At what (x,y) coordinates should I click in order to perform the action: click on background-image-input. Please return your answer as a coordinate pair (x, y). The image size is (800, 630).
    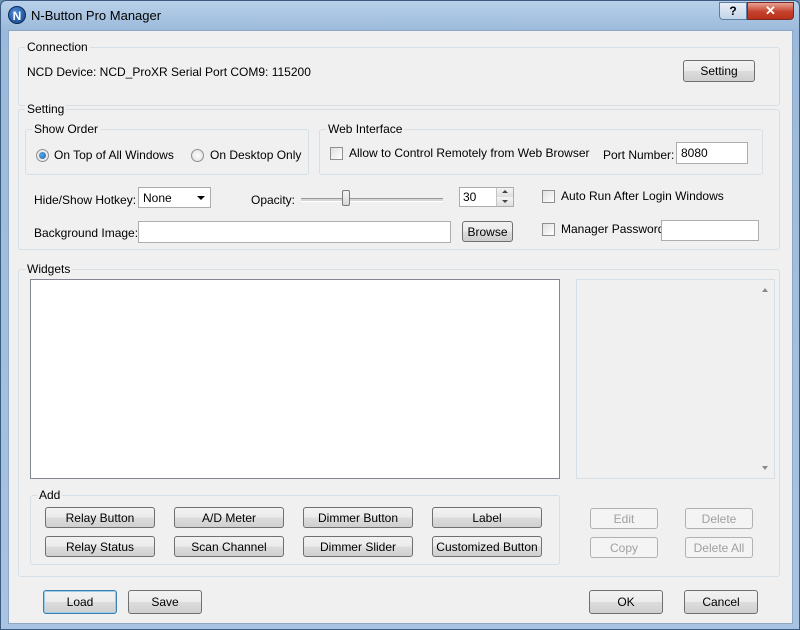
    Looking at the image, I should click on (294, 232).